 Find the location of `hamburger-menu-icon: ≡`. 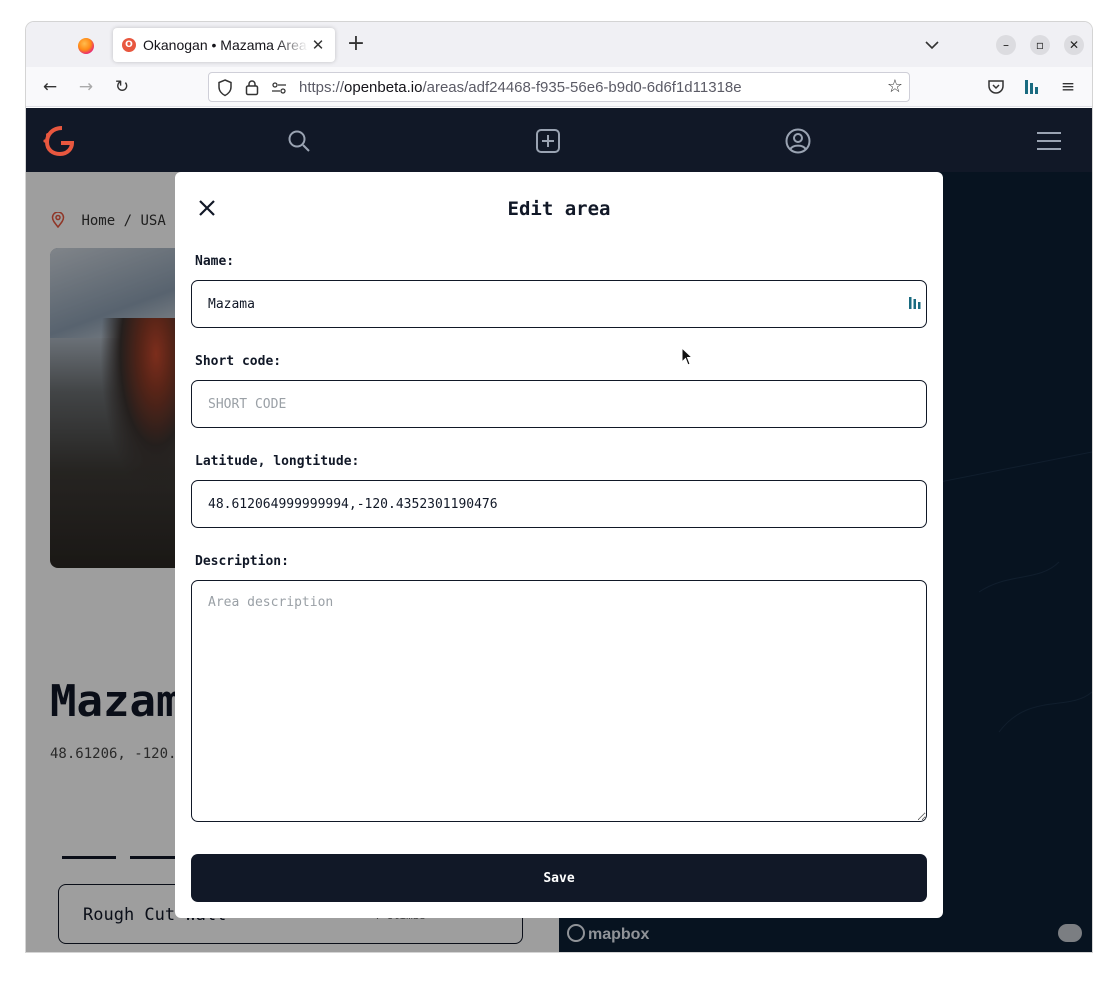

hamburger-menu-icon: ≡ is located at coordinates (1068, 87).